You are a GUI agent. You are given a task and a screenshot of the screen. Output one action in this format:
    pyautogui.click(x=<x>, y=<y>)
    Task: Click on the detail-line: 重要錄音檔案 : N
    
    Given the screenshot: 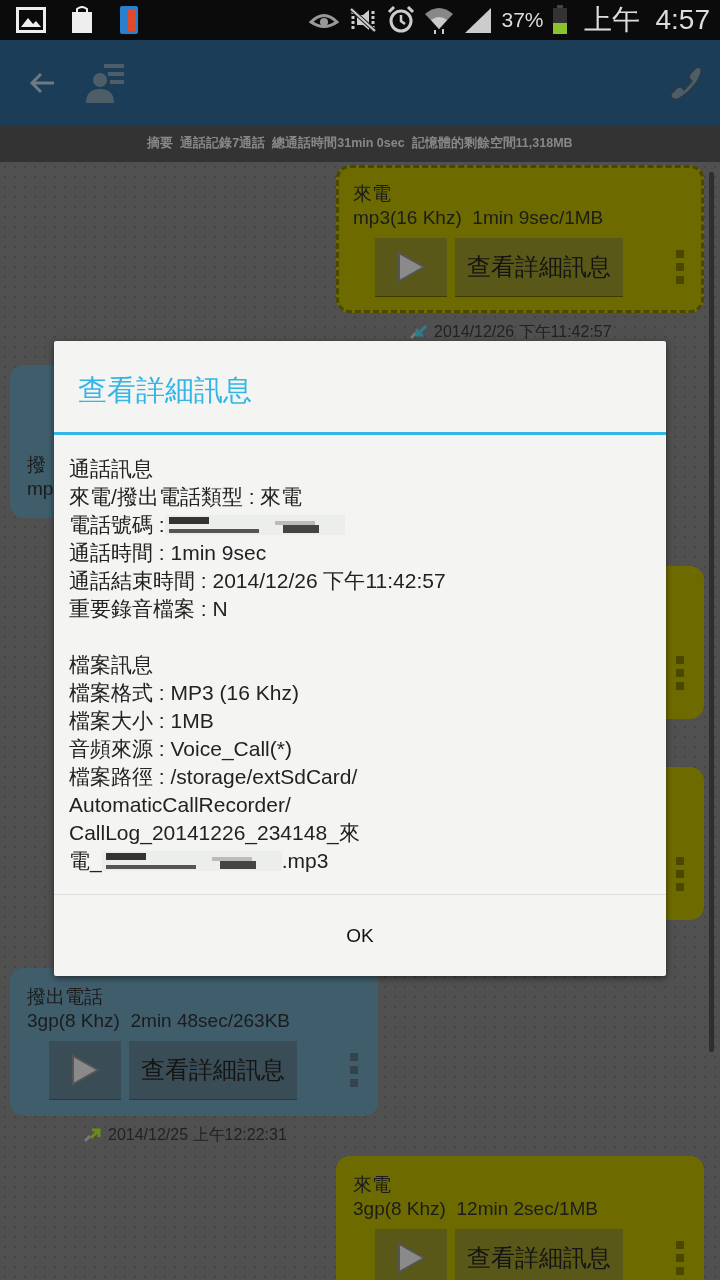 What is the action you would take?
    pyautogui.click(x=149, y=609)
    